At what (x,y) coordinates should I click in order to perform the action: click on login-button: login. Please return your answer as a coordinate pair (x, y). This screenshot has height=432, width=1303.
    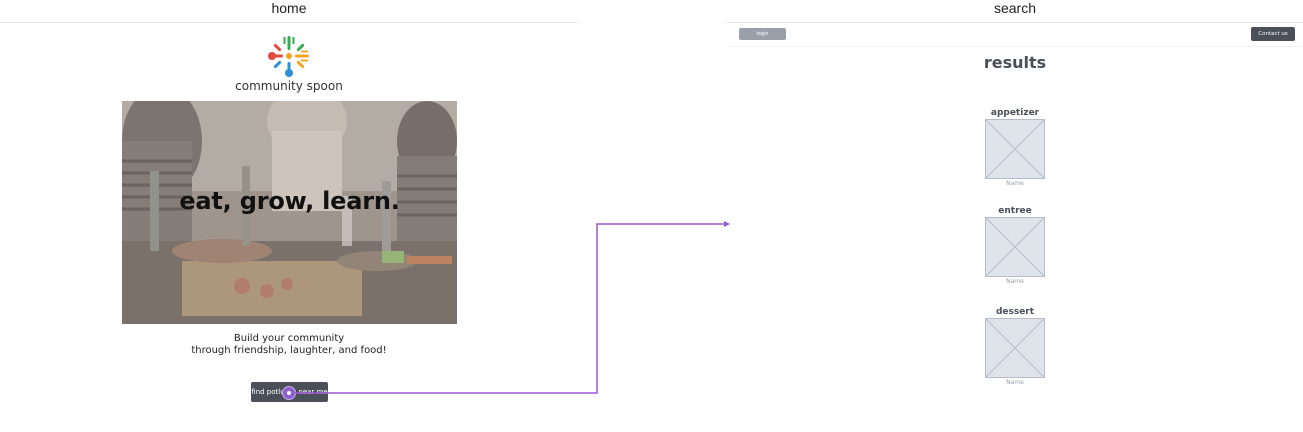
    Looking at the image, I should click on (762, 34).